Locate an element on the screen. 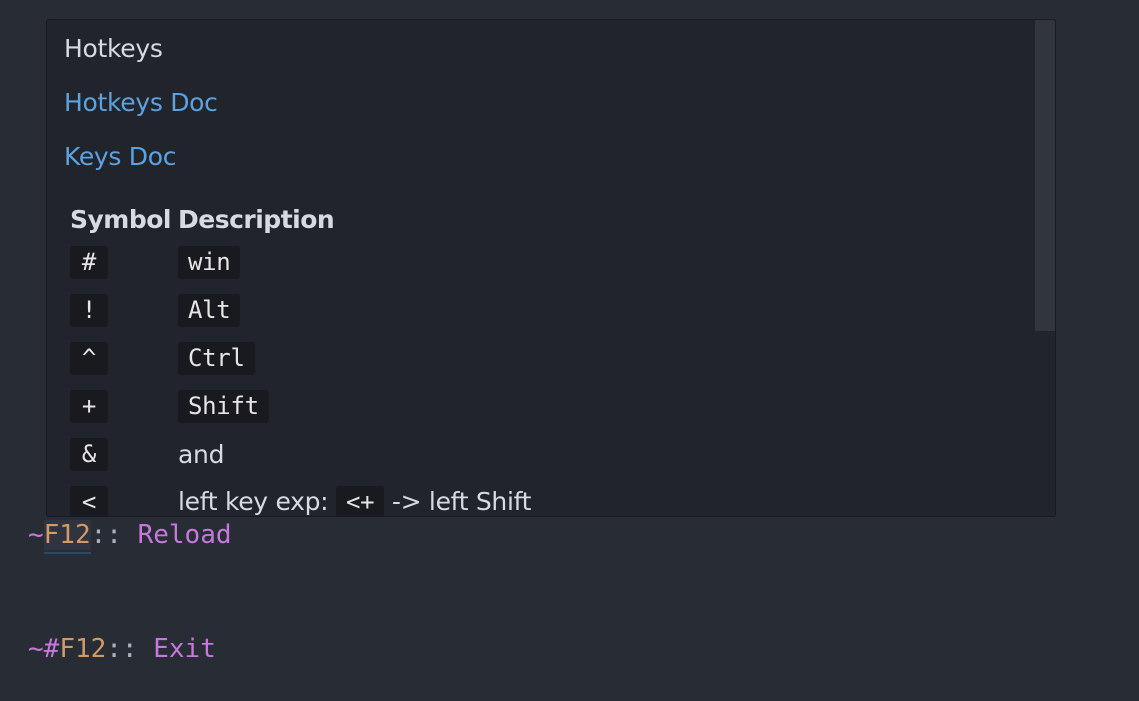 This screenshot has width=1139, height=701. hotkeys-doc-link: Hotkeys Doc is located at coordinates (141, 102).